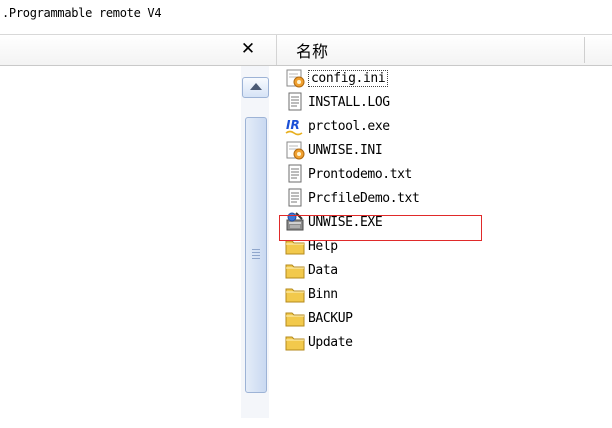 The width and height of the screenshot is (612, 428). What do you see at coordinates (312, 50) in the screenshot?
I see `column-header-name: 名称` at bounding box center [312, 50].